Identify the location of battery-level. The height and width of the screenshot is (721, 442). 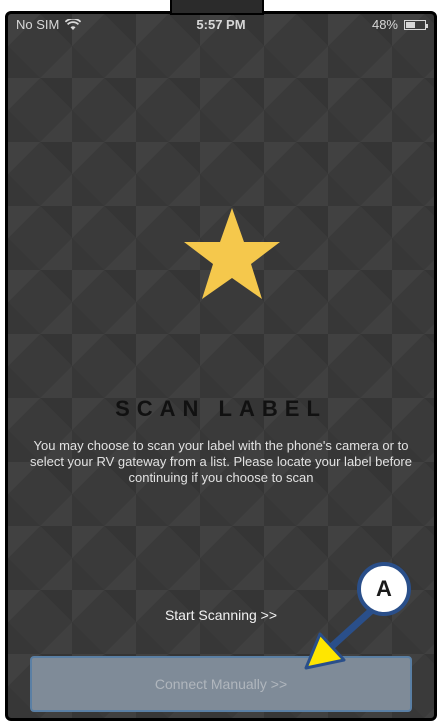
(410, 24).